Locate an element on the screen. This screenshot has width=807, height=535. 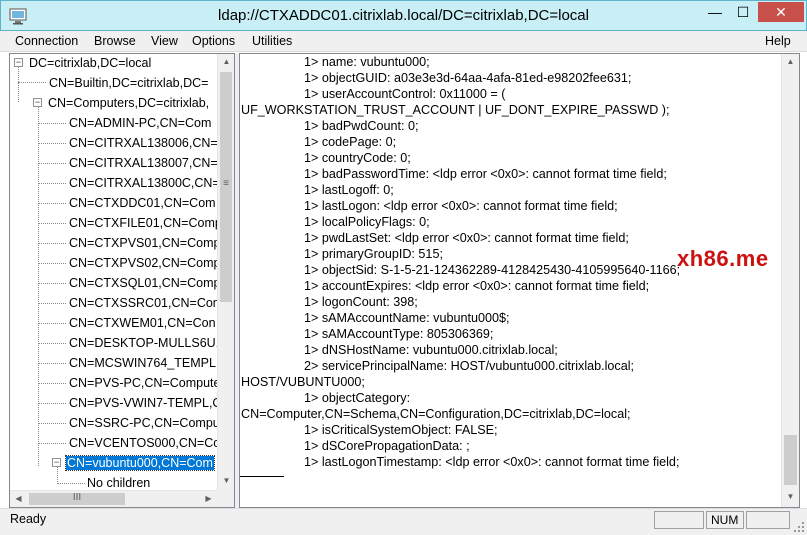
scroll-left-arrow-icon: ◀ is located at coordinates (18, 498).